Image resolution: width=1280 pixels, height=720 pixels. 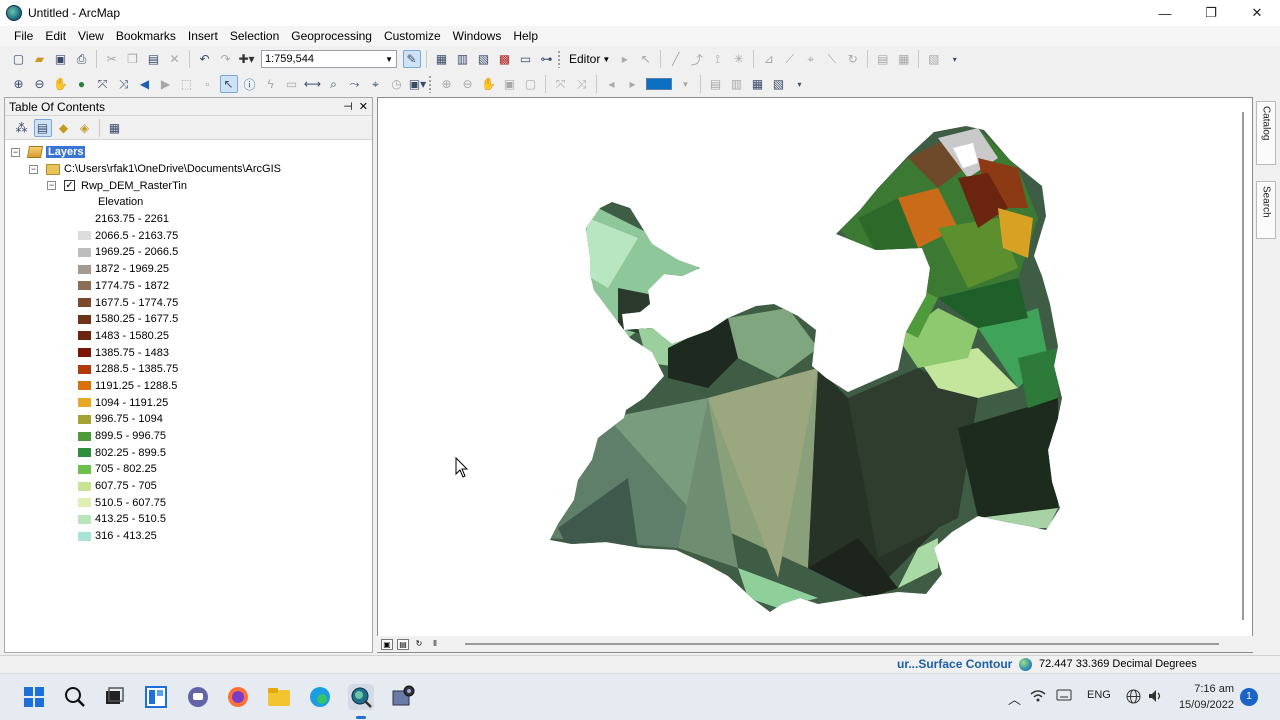 What do you see at coordinates (686, 84) in the screenshot?
I see `chevron-down-icon: ▼` at bounding box center [686, 84].